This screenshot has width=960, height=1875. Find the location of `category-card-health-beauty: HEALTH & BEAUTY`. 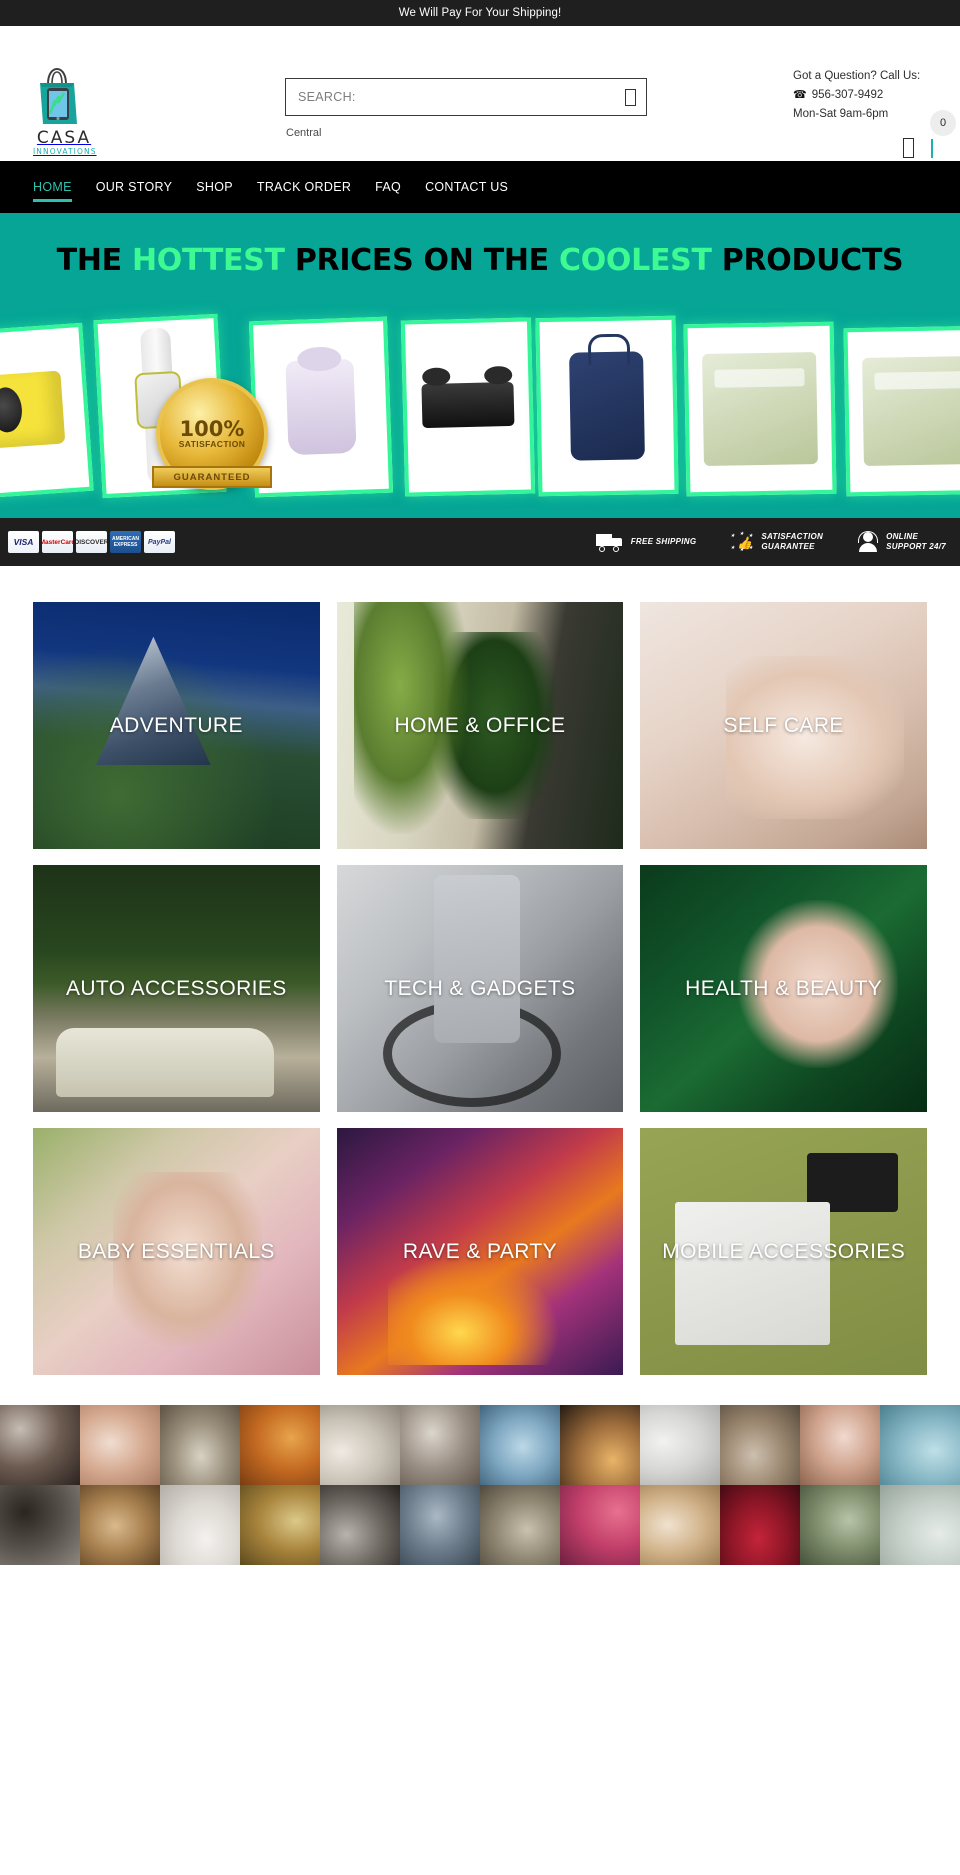

category-card-health-beauty: HEALTH & BEAUTY is located at coordinates (783, 988).